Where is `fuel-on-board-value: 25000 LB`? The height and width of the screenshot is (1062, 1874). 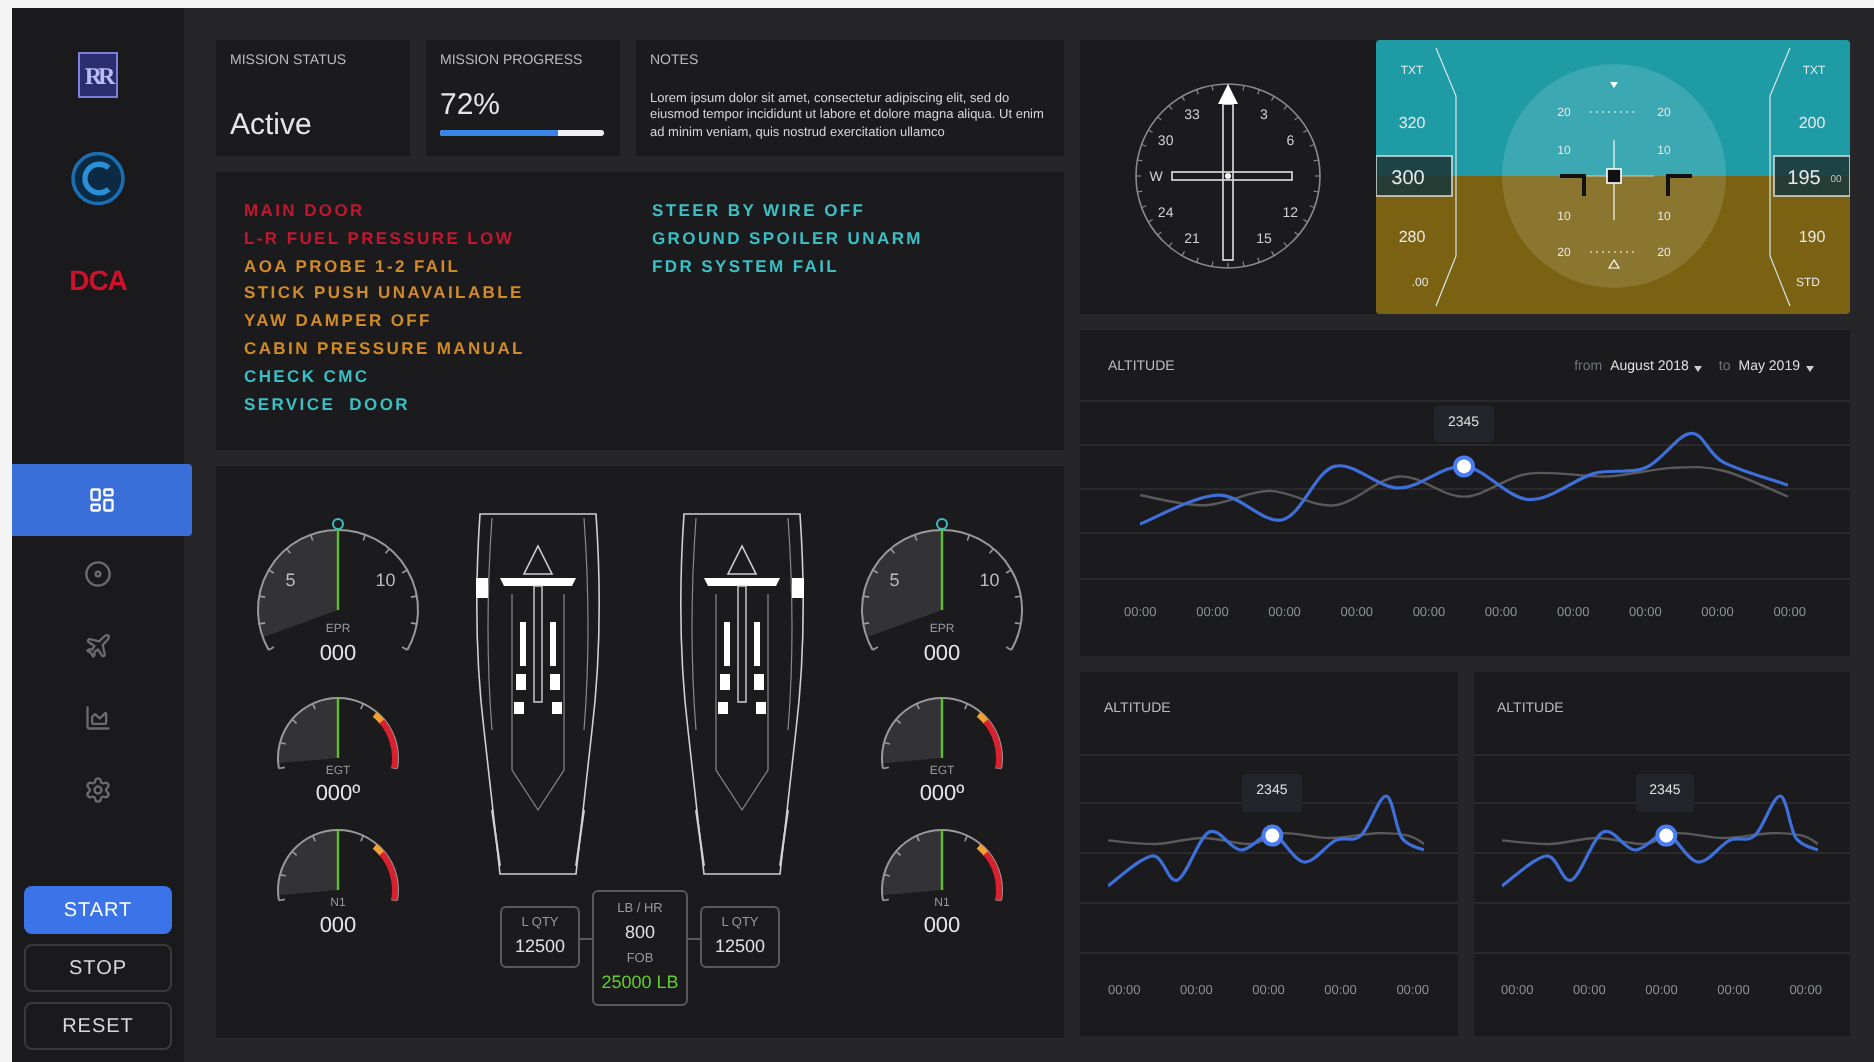 fuel-on-board-value: 25000 LB is located at coordinates (640, 982).